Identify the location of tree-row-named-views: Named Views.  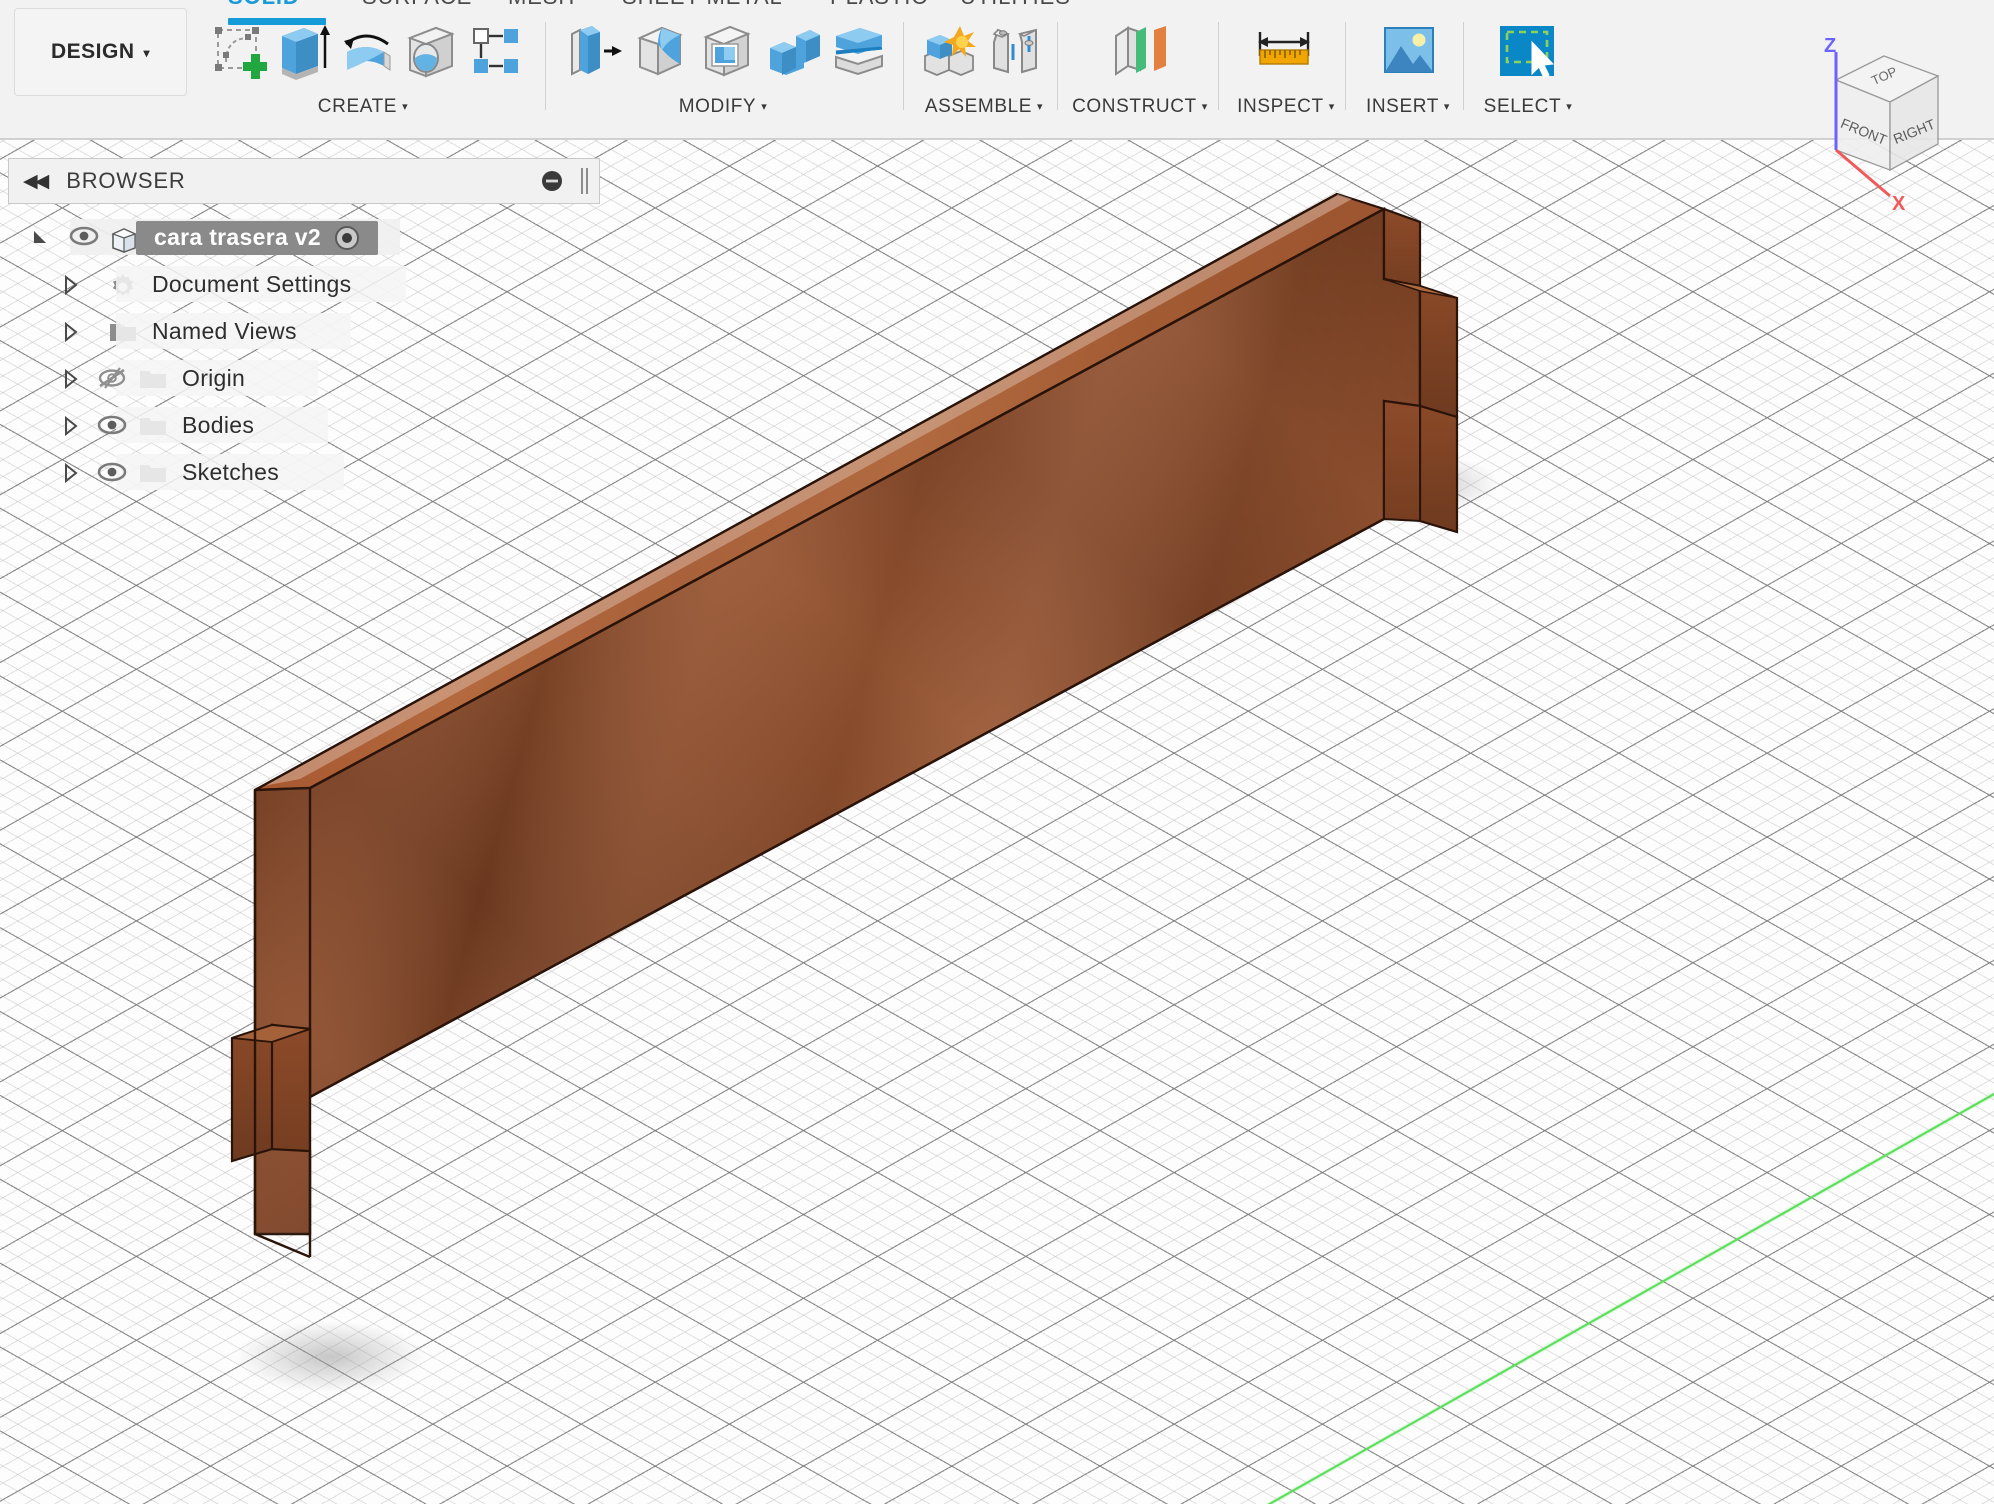
(304, 331).